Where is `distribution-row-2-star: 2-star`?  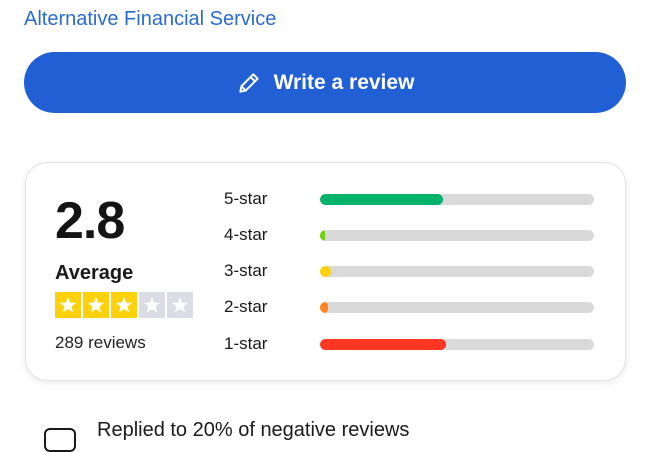
distribution-row-2-star: 2-star is located at coordinates (414, 307).